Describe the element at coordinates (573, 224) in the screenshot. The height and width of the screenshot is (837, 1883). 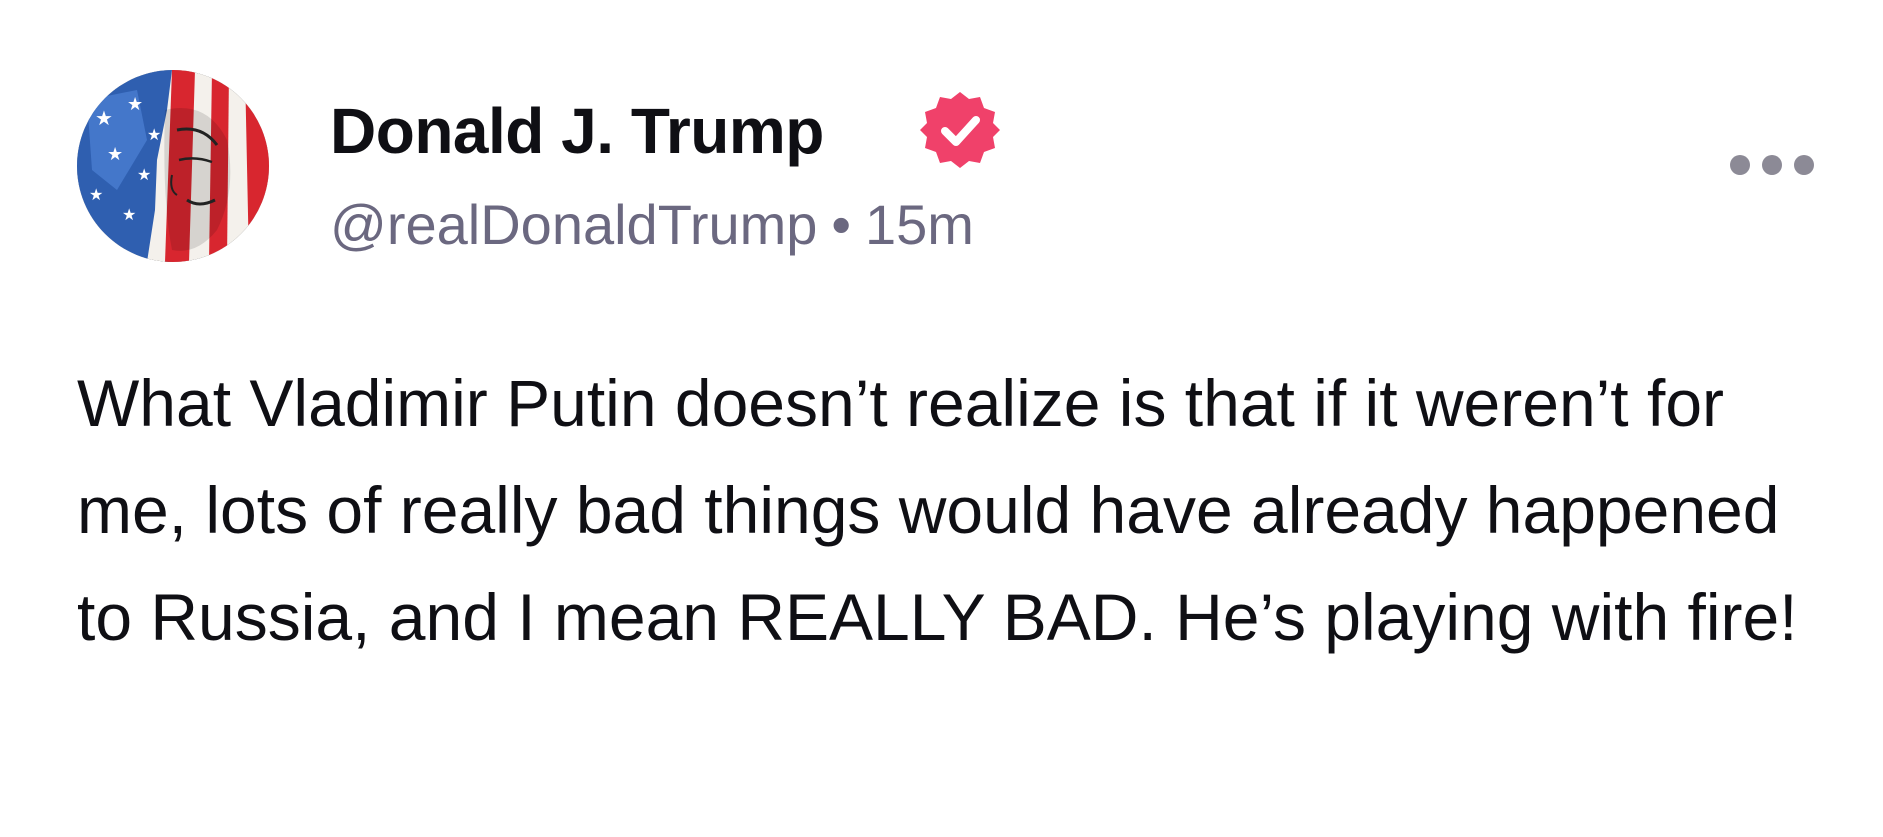
I see `author-handle: @realDonaldTrump` at that location.